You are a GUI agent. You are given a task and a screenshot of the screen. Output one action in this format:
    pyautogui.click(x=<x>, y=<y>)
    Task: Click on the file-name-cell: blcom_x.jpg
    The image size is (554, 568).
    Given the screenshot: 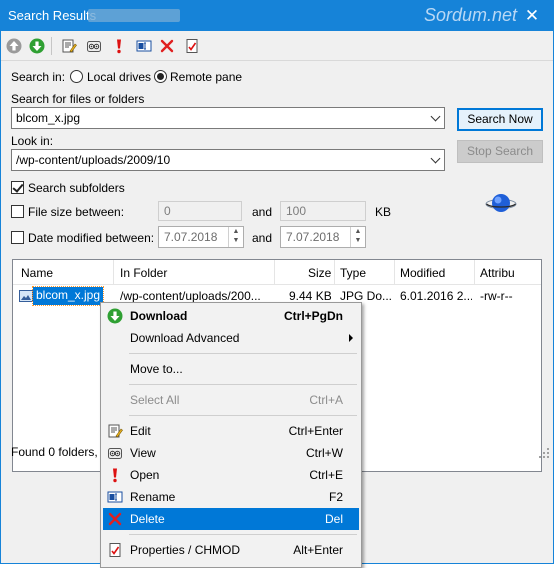 What is the action you would take?
    pyautogui.click(x=68, y=296)
    